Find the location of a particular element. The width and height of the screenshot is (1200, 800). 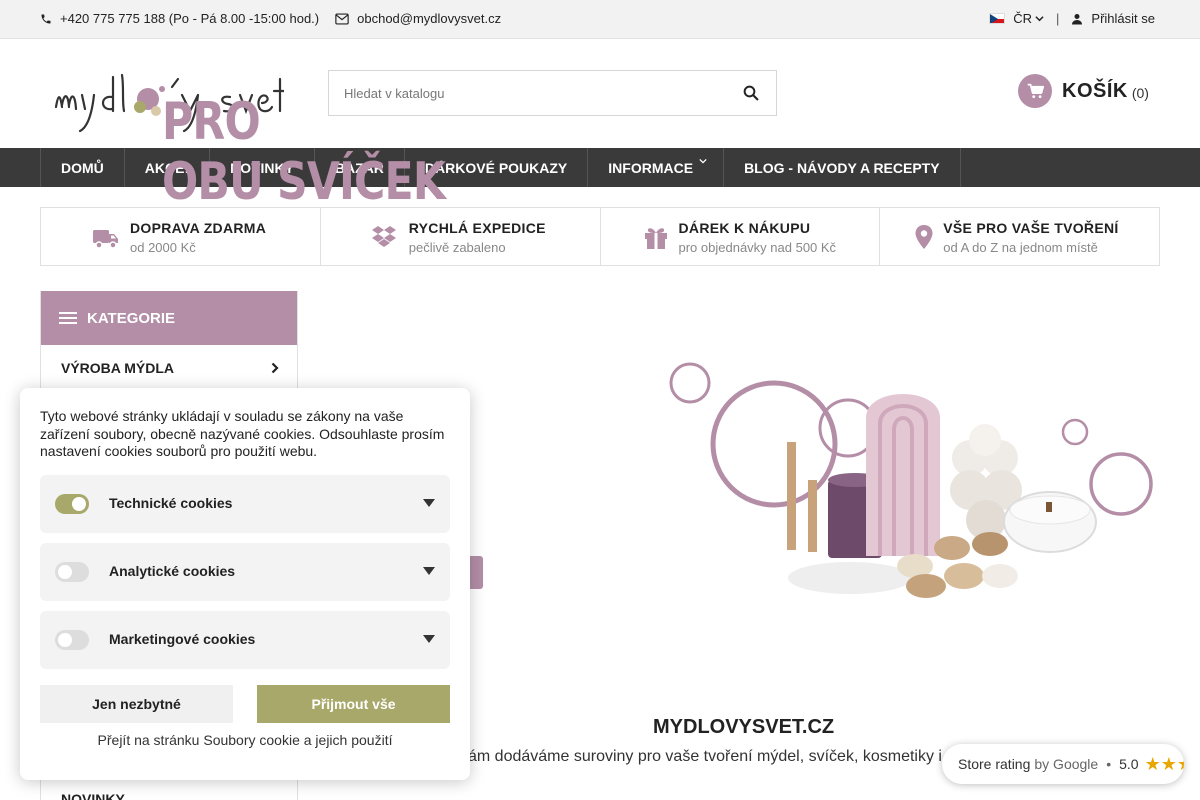

cookie-category-marketing: Marketingové cookies is located at coordinates (245, 640).